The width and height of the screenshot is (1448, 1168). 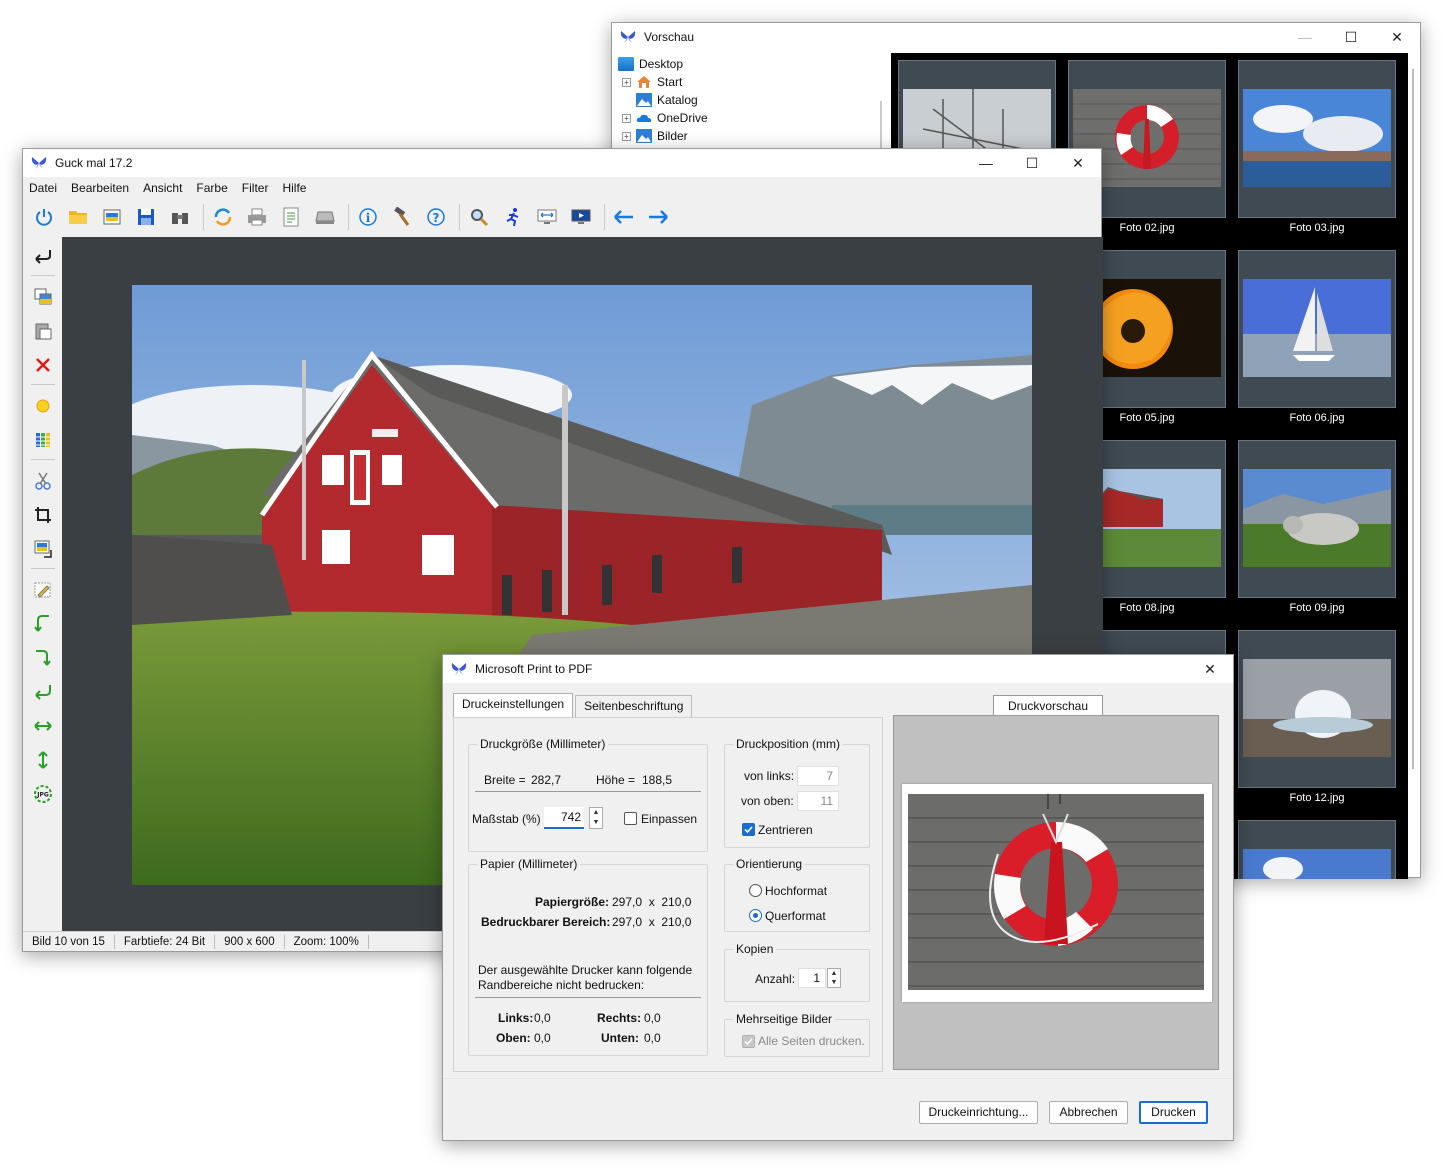 What do you see at coordinates (43, 726) in the screenshot?
I see `flip-horizontal-button` at bounding box center [43, 726].